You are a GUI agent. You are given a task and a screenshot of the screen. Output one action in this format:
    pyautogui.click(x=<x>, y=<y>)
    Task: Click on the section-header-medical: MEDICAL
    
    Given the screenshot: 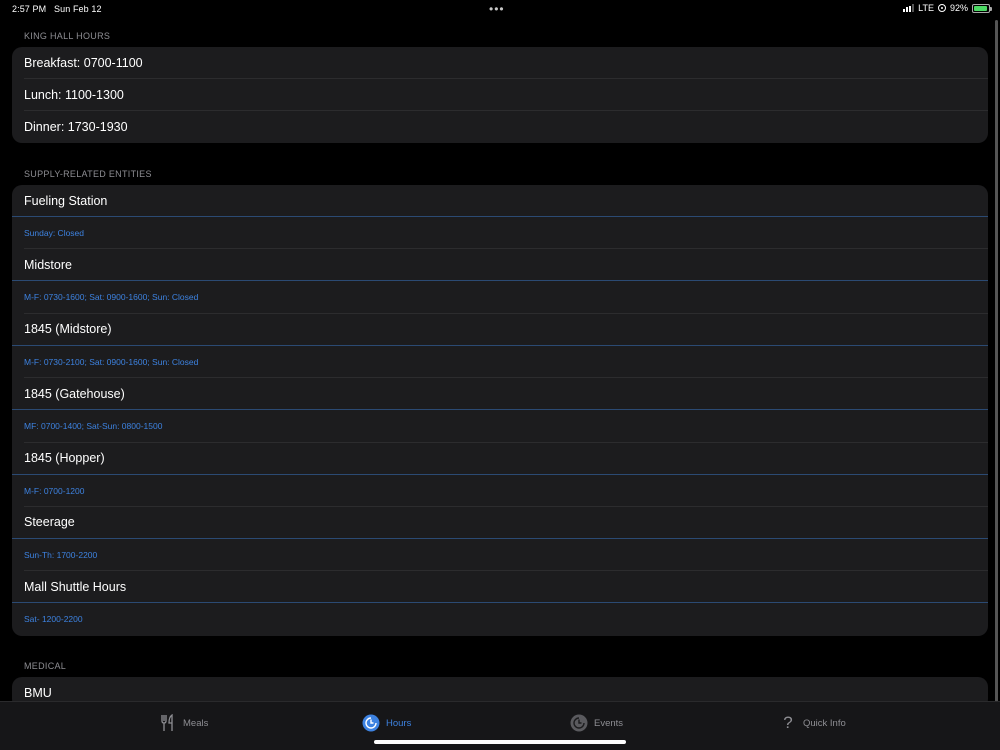 What is the action you would take?
    pyautogui.click(x=45, y=666)
    